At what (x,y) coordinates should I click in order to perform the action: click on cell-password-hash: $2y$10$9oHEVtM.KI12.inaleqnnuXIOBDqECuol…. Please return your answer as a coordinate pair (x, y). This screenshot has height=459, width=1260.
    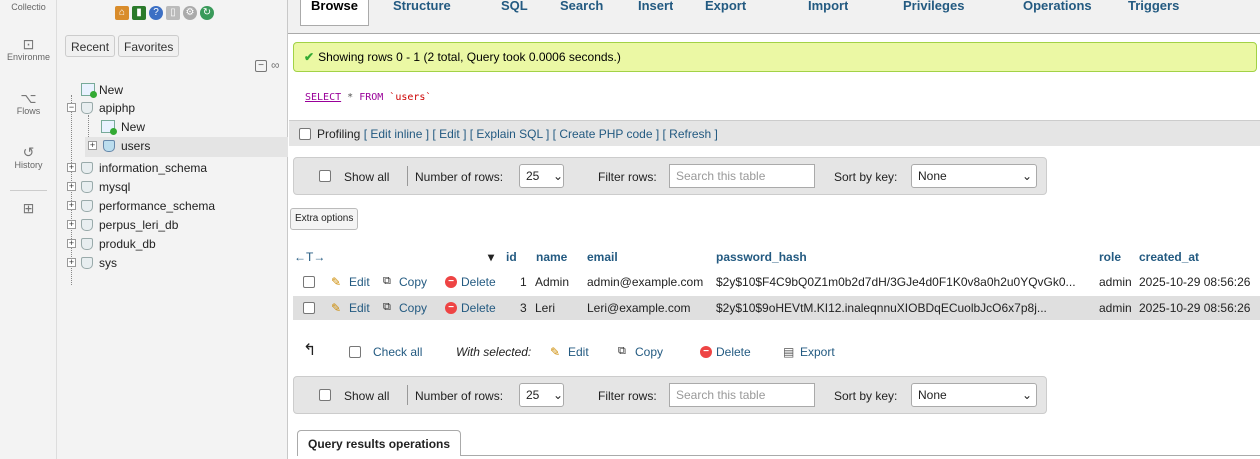
    Looking at the image, I should click on (881, 308).